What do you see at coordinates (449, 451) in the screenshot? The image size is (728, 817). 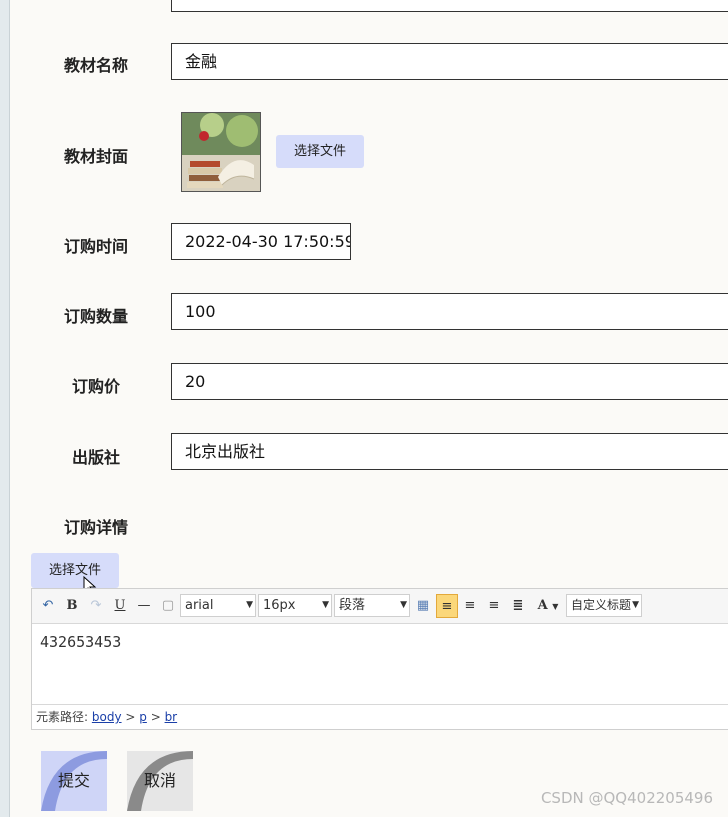 I see `publisher-input: 北京出版社` at bounding box center [449, 451].